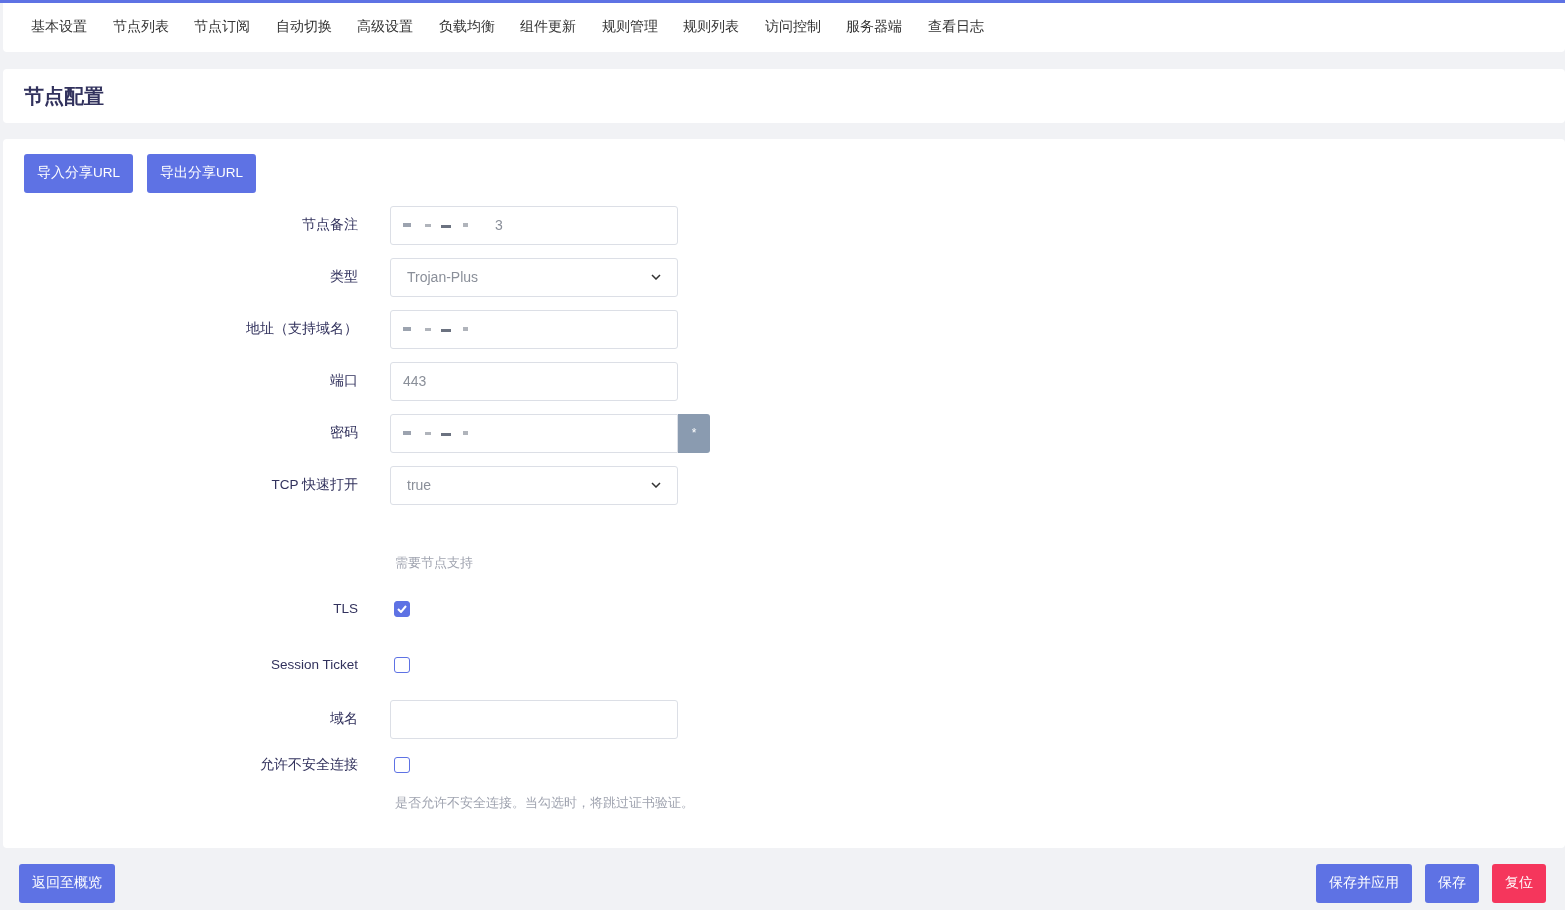 The height and width of the screenshot is (910, 1565). I want to click on hint-text: 是否允许不安全连接。当勾选时，将跳过证书验证。, so click(544, 804).